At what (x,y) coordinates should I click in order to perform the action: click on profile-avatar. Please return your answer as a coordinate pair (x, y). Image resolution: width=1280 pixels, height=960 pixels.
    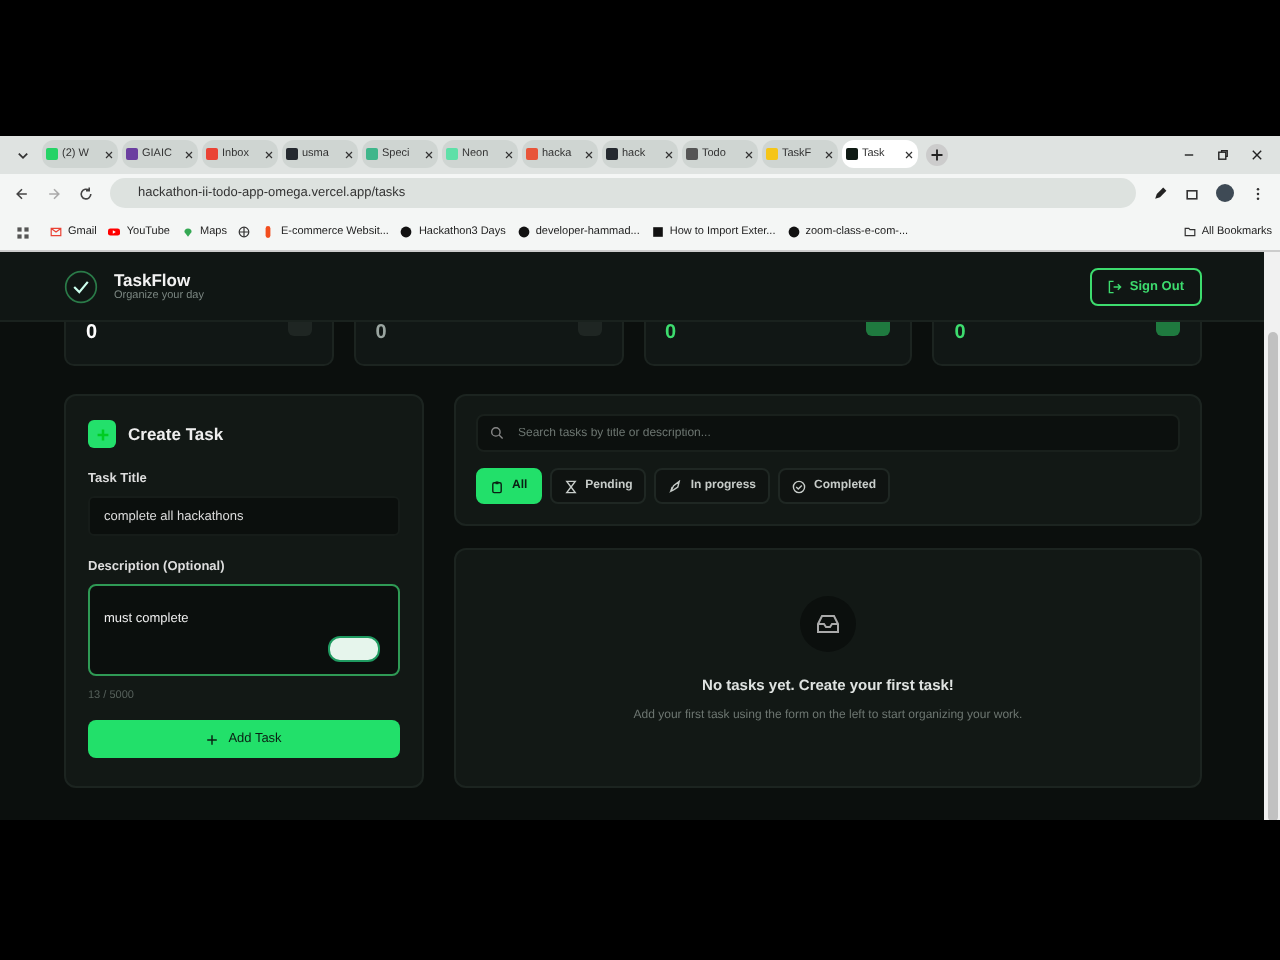
    Looking at the image, I should click on (1225, 193).